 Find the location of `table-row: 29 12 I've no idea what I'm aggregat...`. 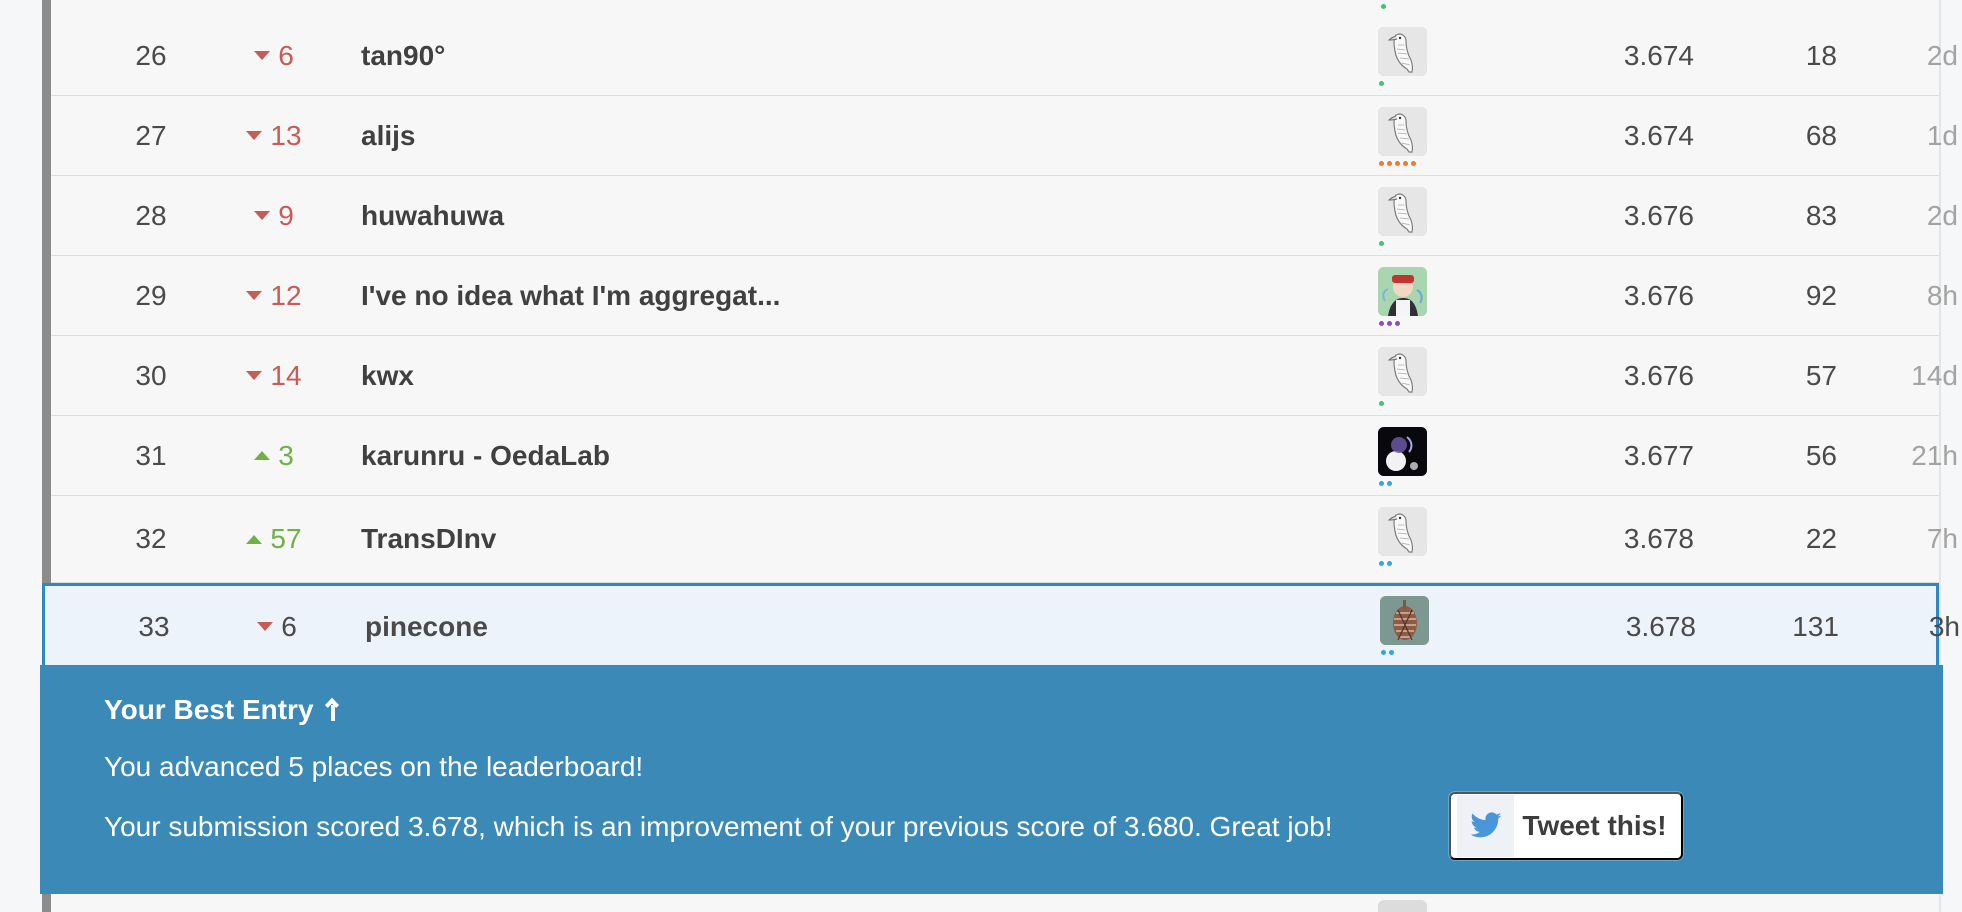

table-row: 29 12 I've no idea what I'm aggregat... is located at coordinates (1004, 296).